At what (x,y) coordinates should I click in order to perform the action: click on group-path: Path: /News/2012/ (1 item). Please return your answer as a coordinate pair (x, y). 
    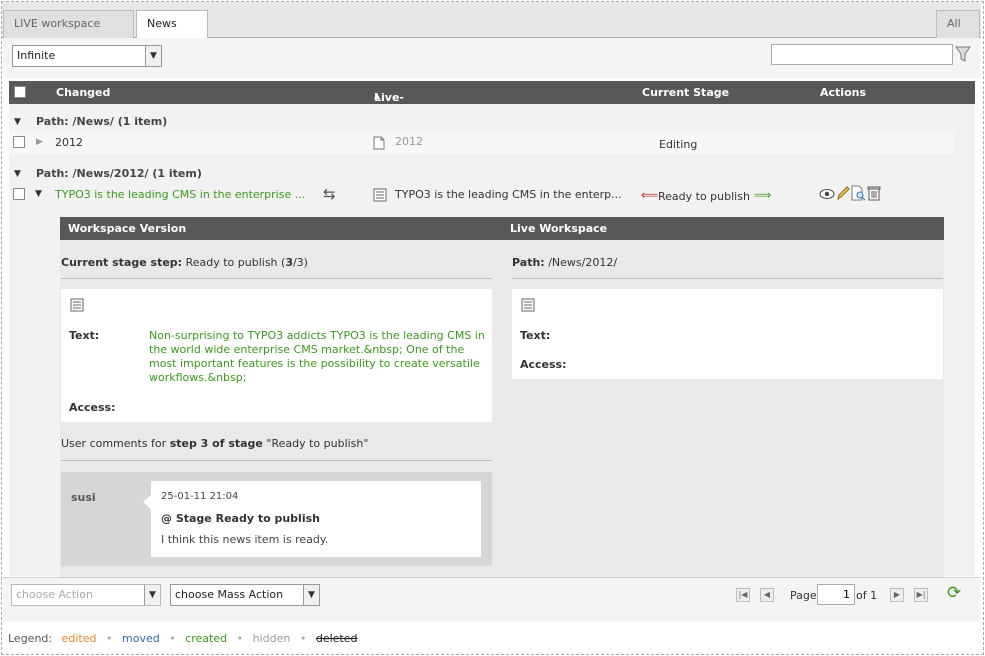
    Looking at the image, I should click on (119, 173).